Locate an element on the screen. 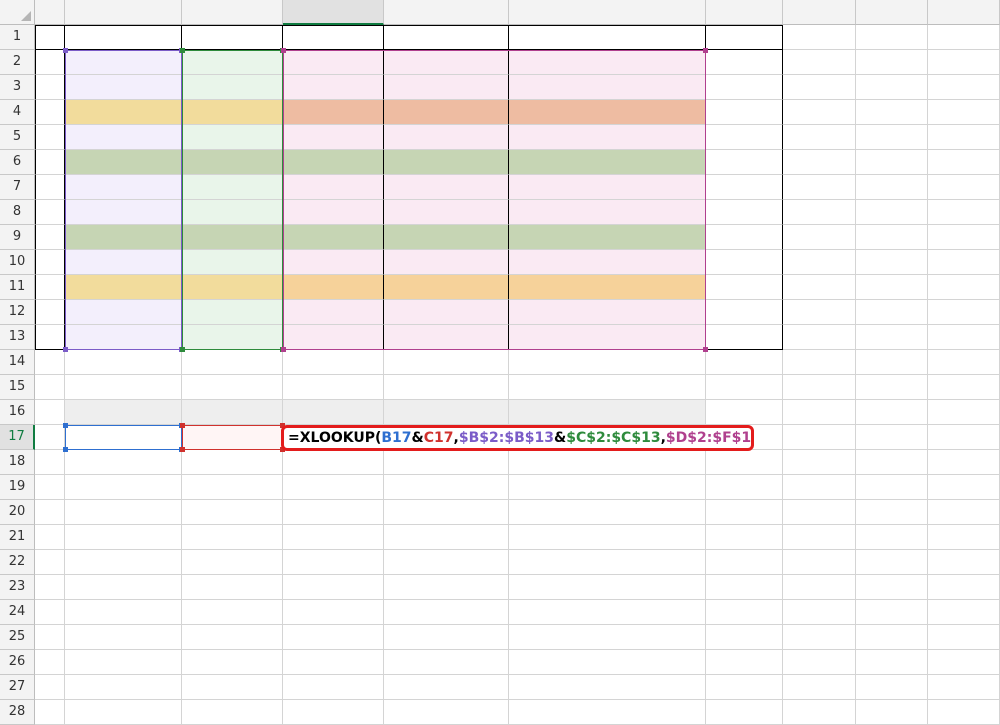 Image resolution: width=1000 pixels, height=725 pixels. table-row-10-company is located at coordinates (123, 262).